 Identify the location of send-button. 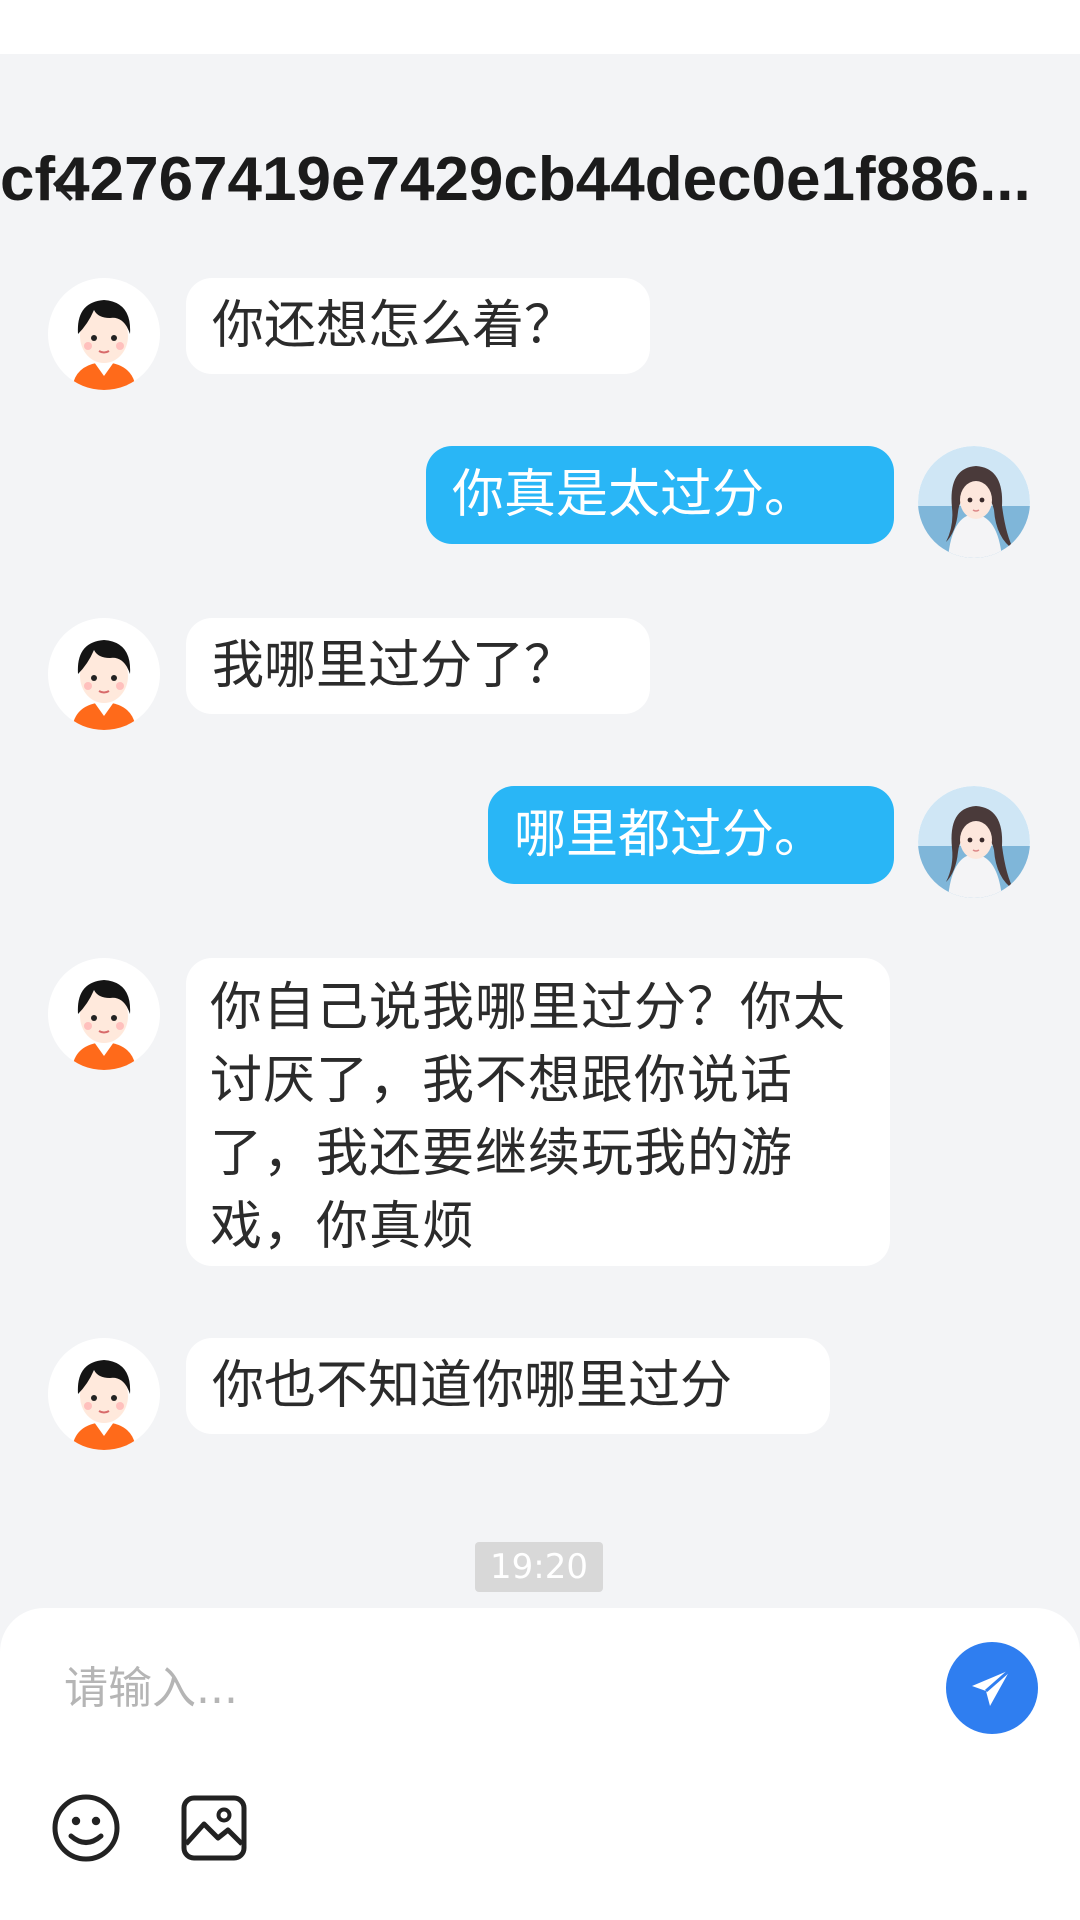
(992, 1688).